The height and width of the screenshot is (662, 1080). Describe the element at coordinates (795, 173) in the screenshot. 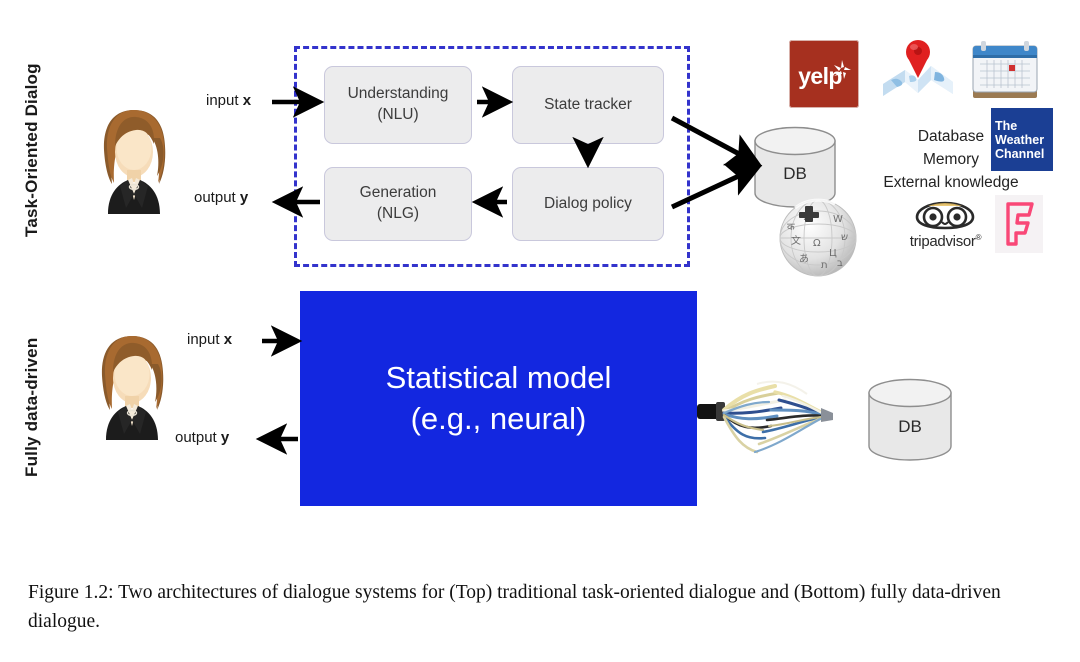

I see `database-cylinder-top-label: DB` at that location.